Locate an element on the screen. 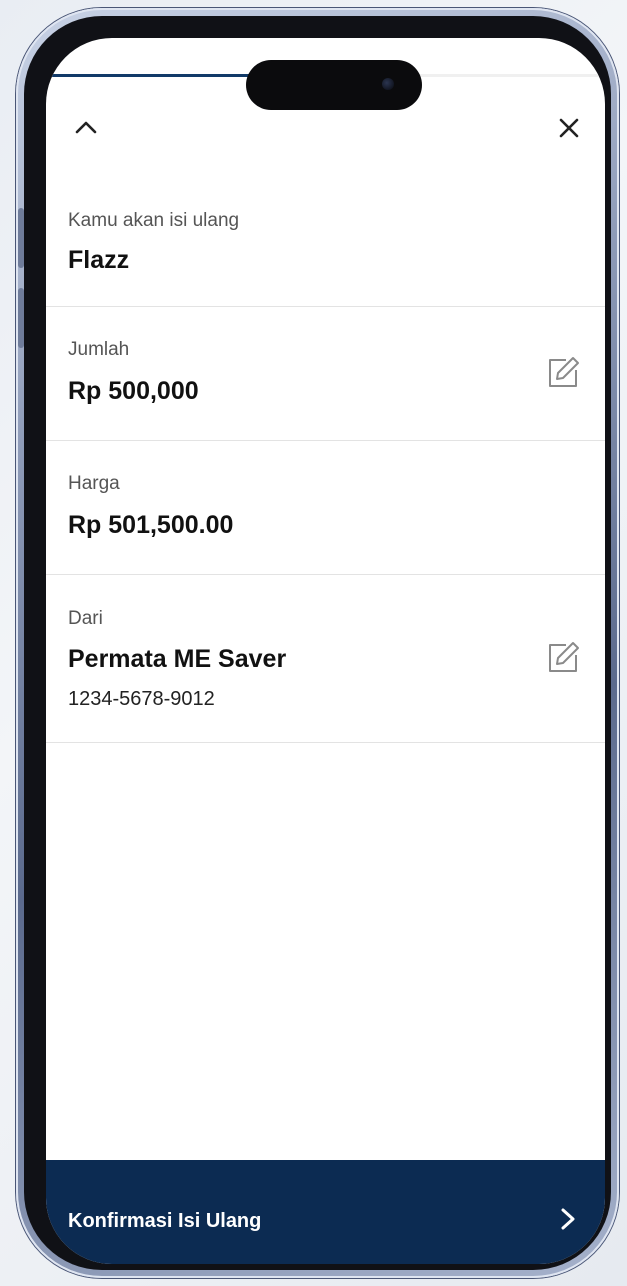 Image resolution: width=627 pixels, height=1286 pixels. progress-bar-fill is located at coordinates (149, 75).